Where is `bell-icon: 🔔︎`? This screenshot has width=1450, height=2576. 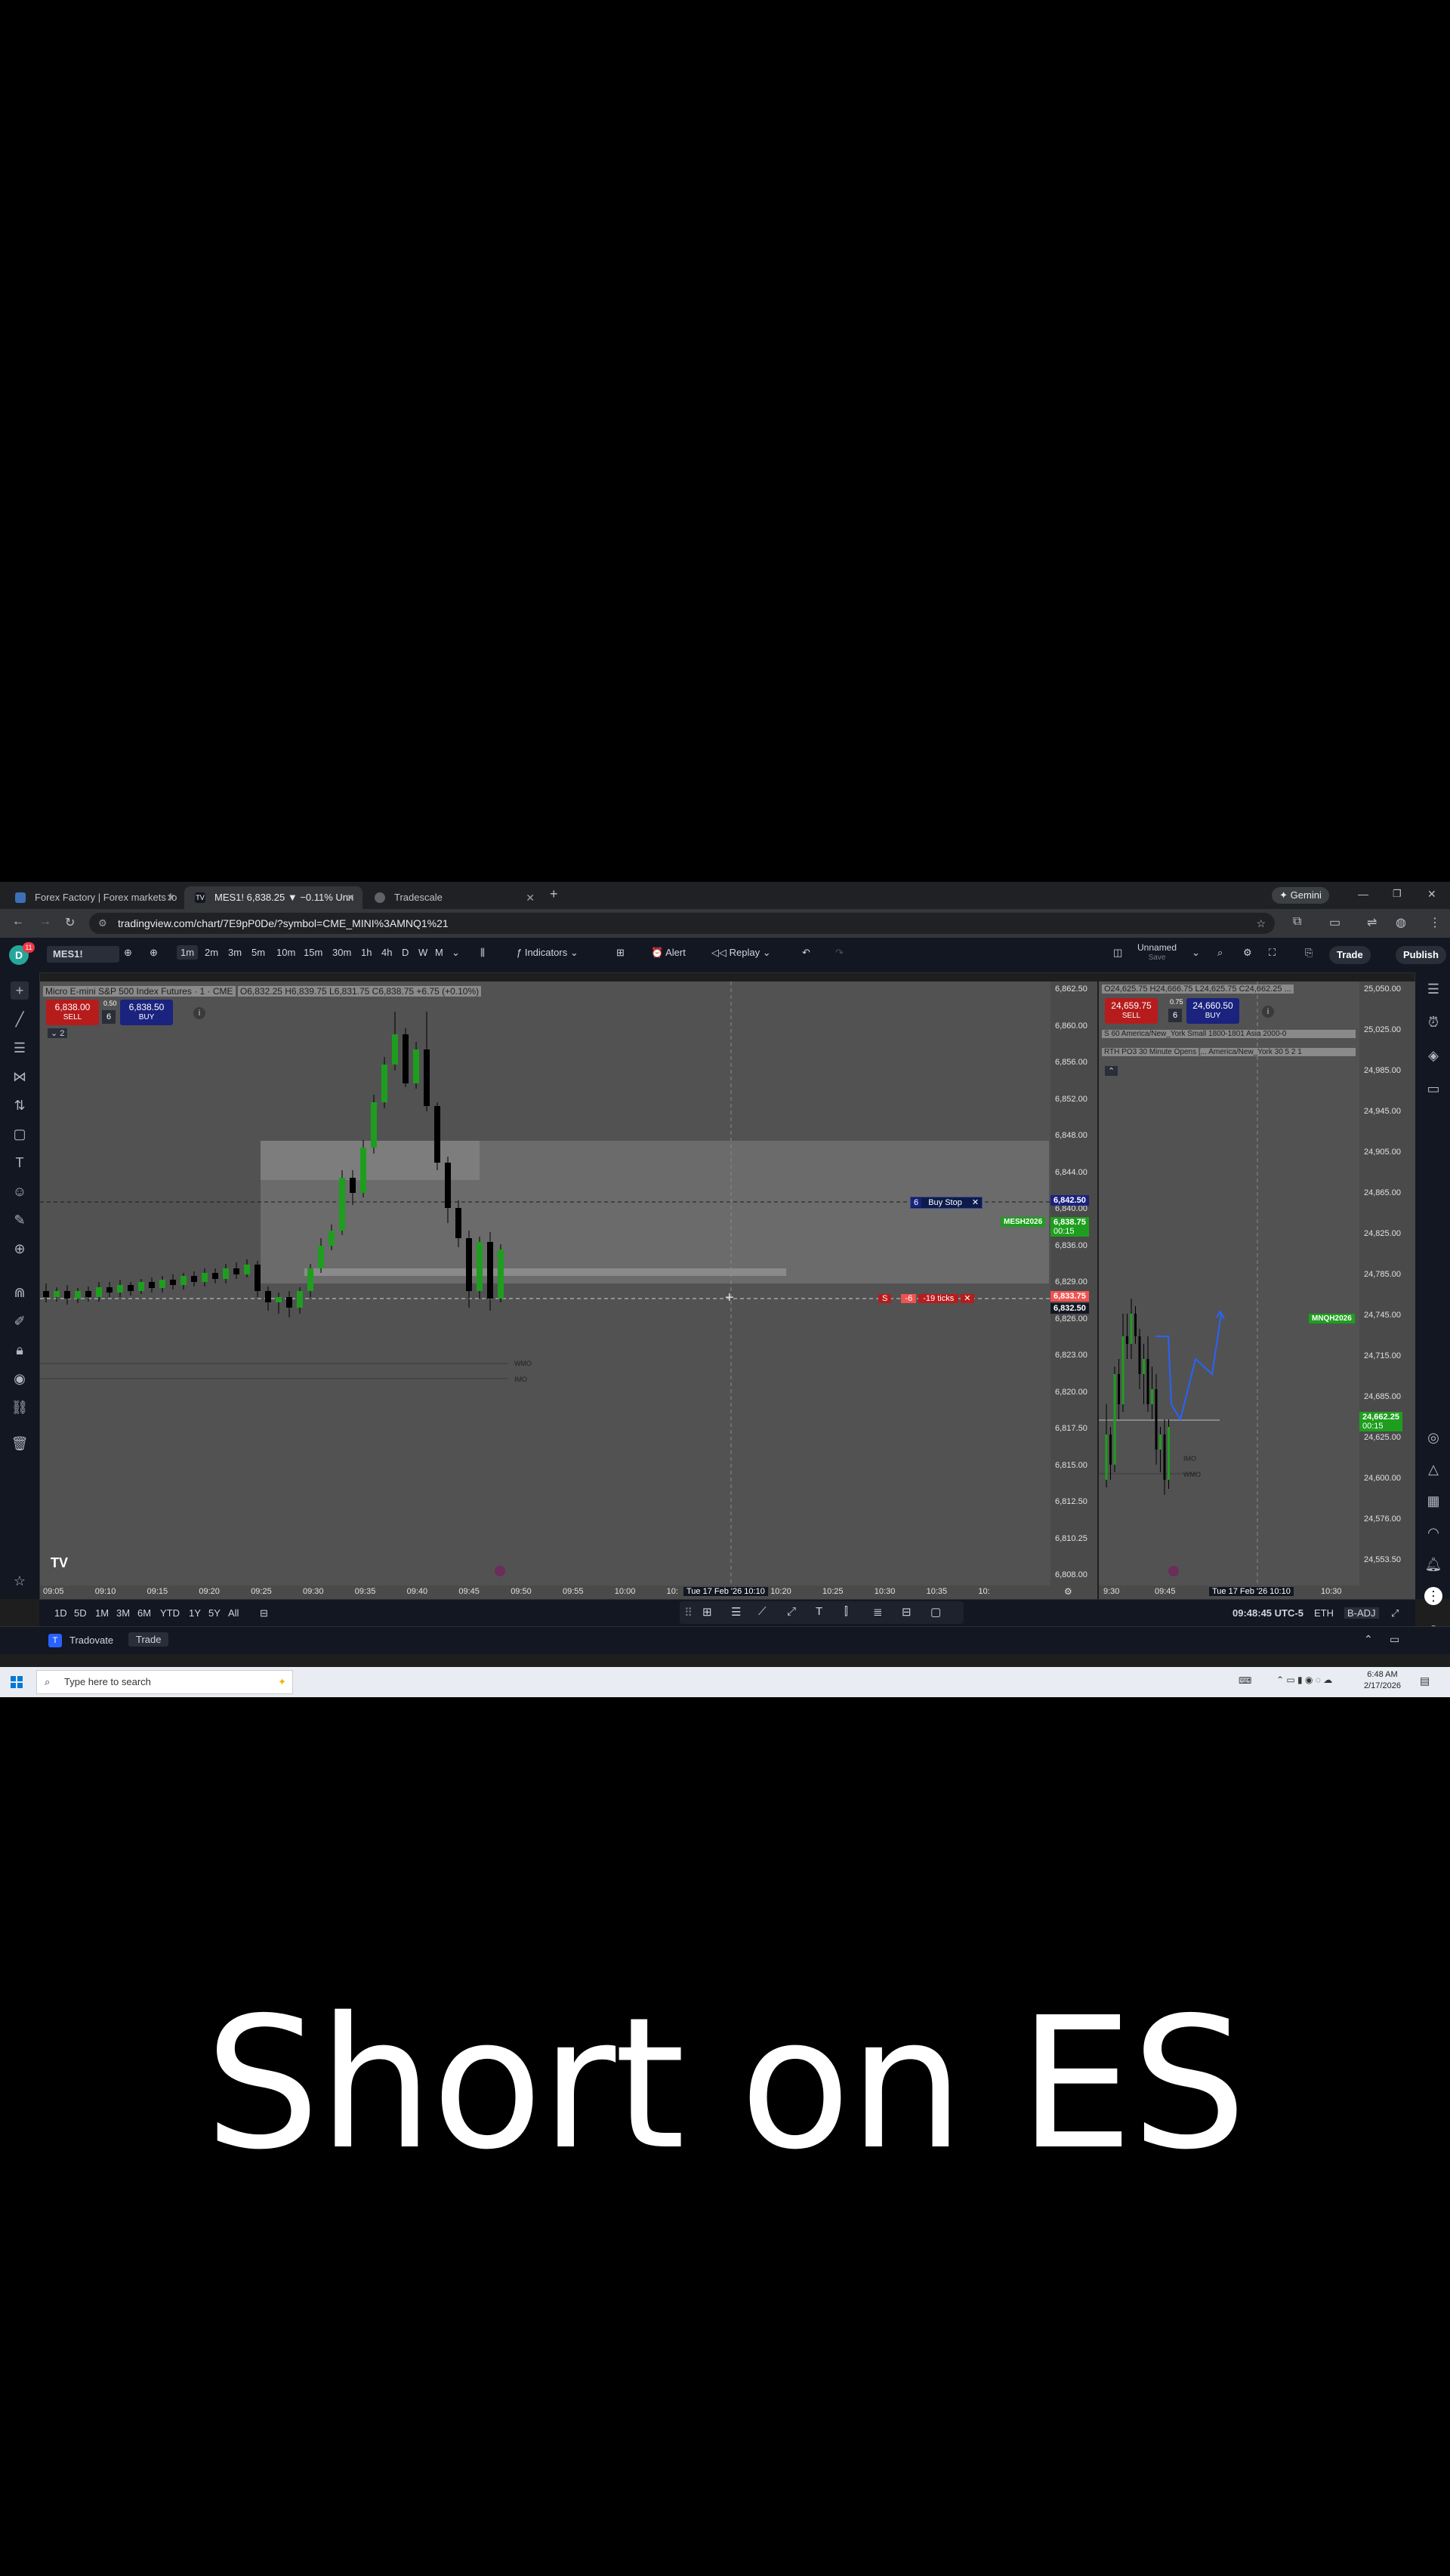
bell-icon: 🔔︎ is located at coordinates (1433, 1564).